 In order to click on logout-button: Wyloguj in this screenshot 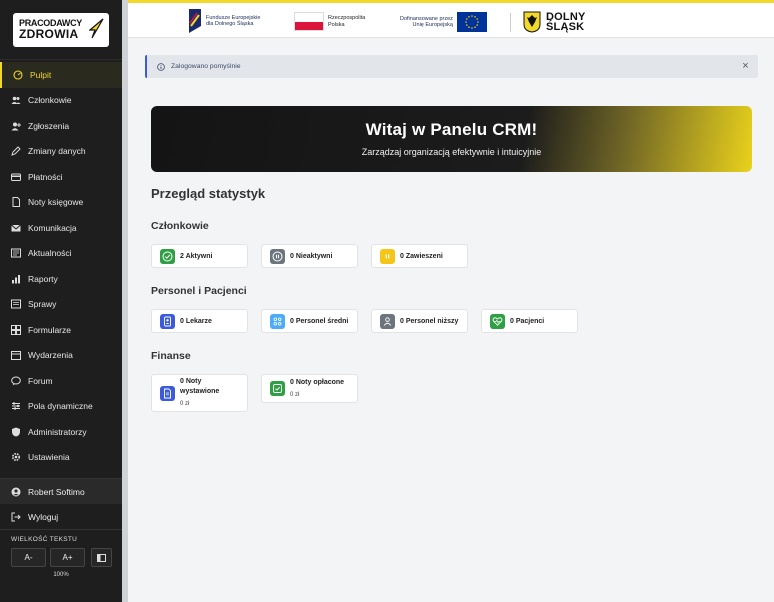, I will do `click(61, 517)`.